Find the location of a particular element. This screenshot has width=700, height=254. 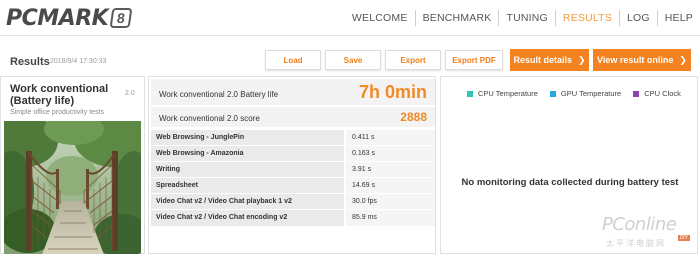

logo-text: PCMARK is located at coordinates (57, 18).